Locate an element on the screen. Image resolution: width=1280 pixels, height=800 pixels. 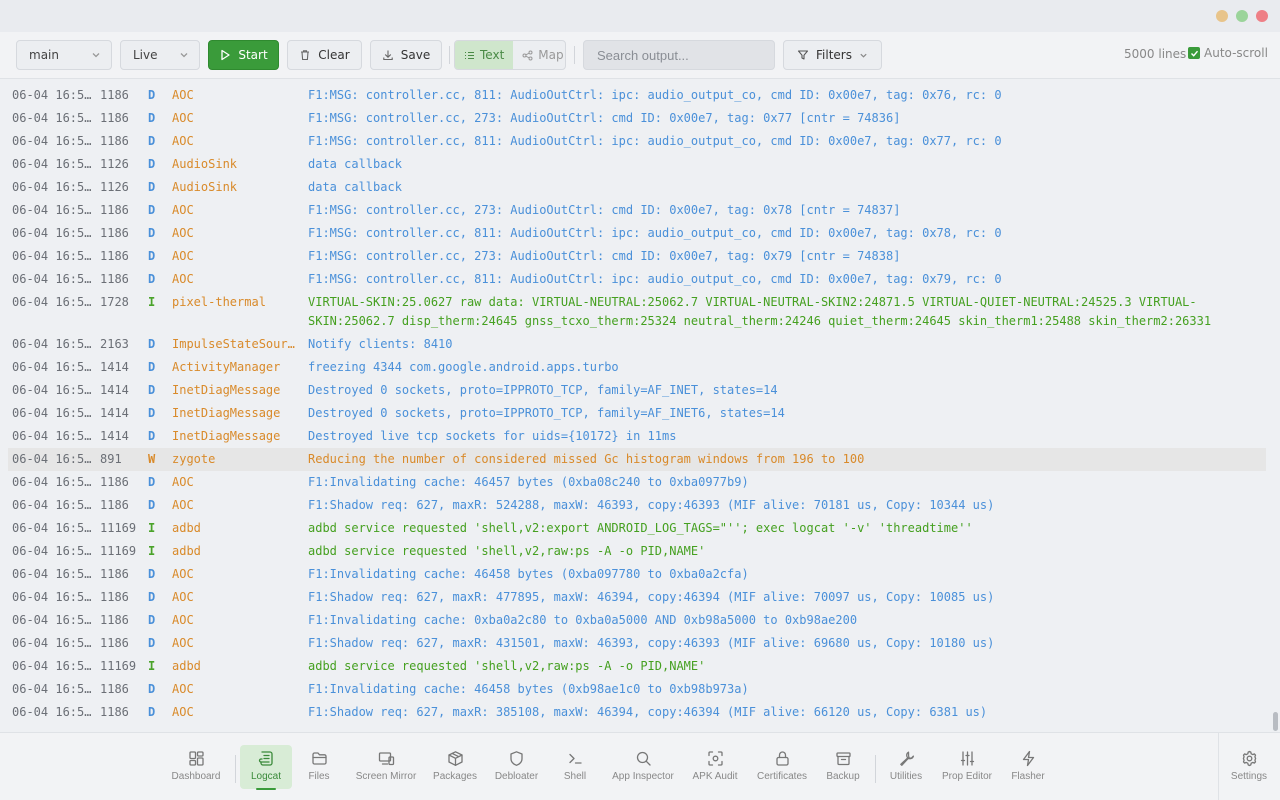
mode-select-value: Live is located at coordinates (145, 55).